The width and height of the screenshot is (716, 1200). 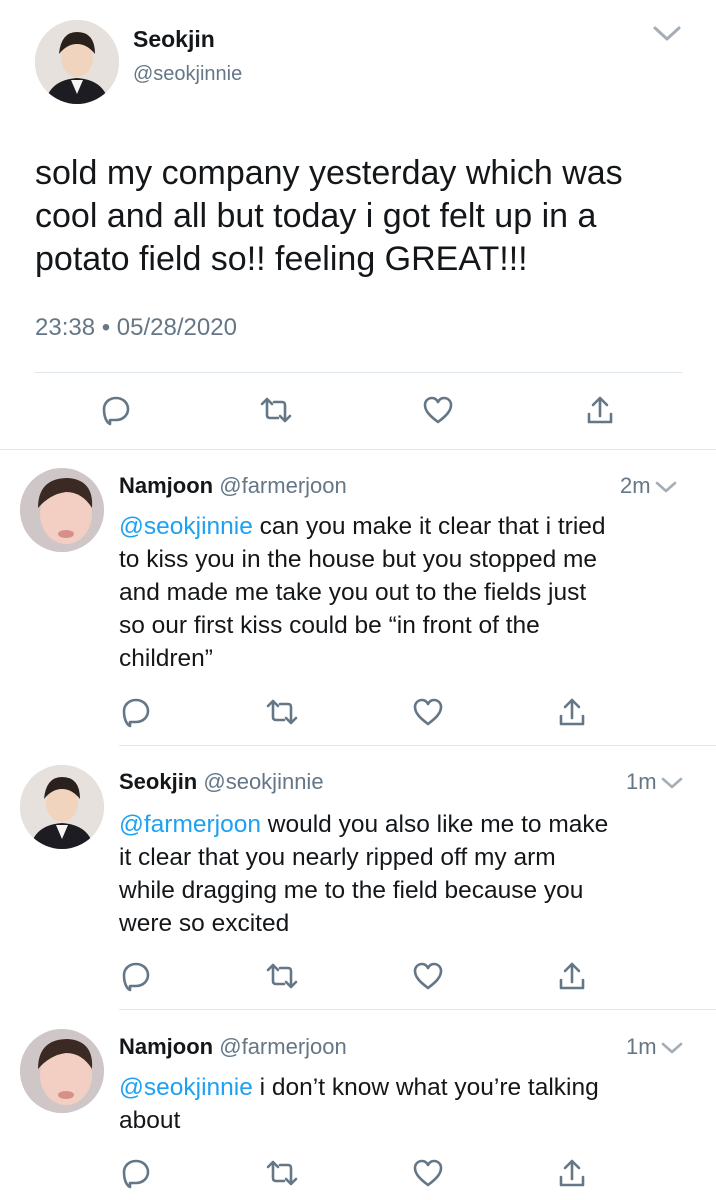 I want to click on tweet-timestamp: 23:38 • 05/28/2020, so click(x=136, y=328).